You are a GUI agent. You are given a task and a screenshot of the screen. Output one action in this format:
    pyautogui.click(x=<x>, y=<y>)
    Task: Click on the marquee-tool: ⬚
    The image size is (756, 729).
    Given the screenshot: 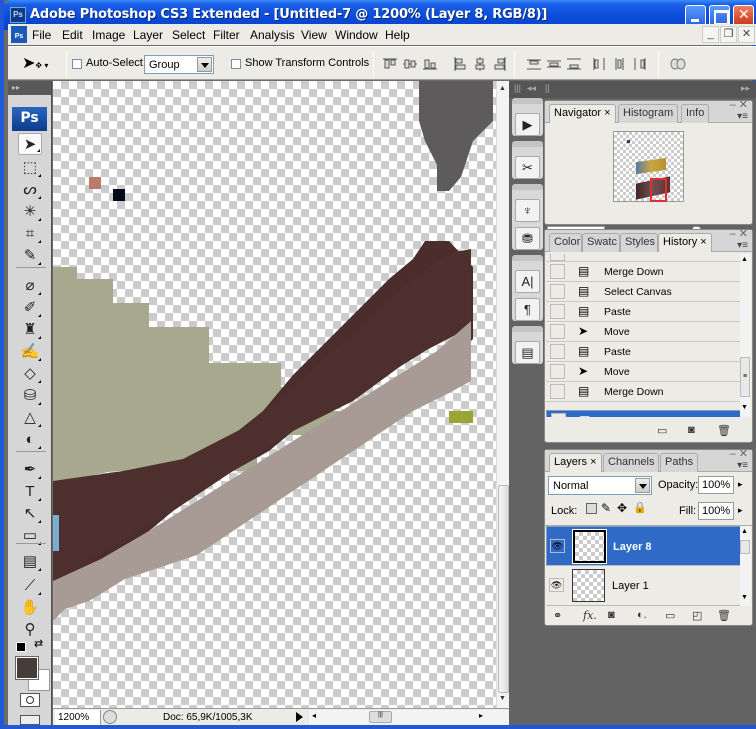 What is the action you would take?
    pyautogui.click(x=30, y=168)
    